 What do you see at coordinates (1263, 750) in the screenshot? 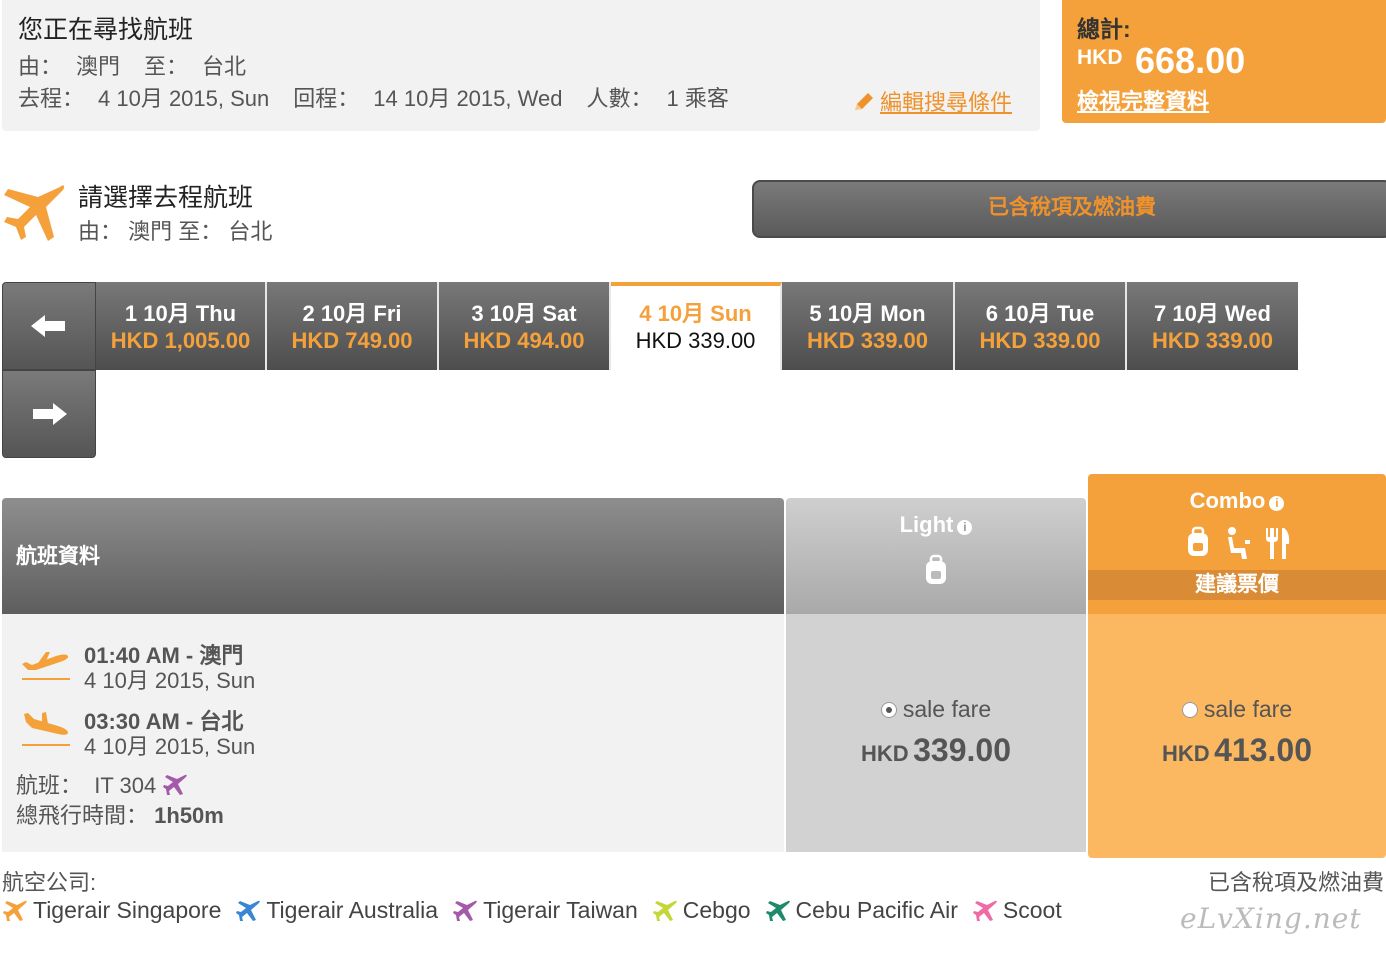
I see `combo-fare-amount: 413.00` at bounding box center [1263, 750].